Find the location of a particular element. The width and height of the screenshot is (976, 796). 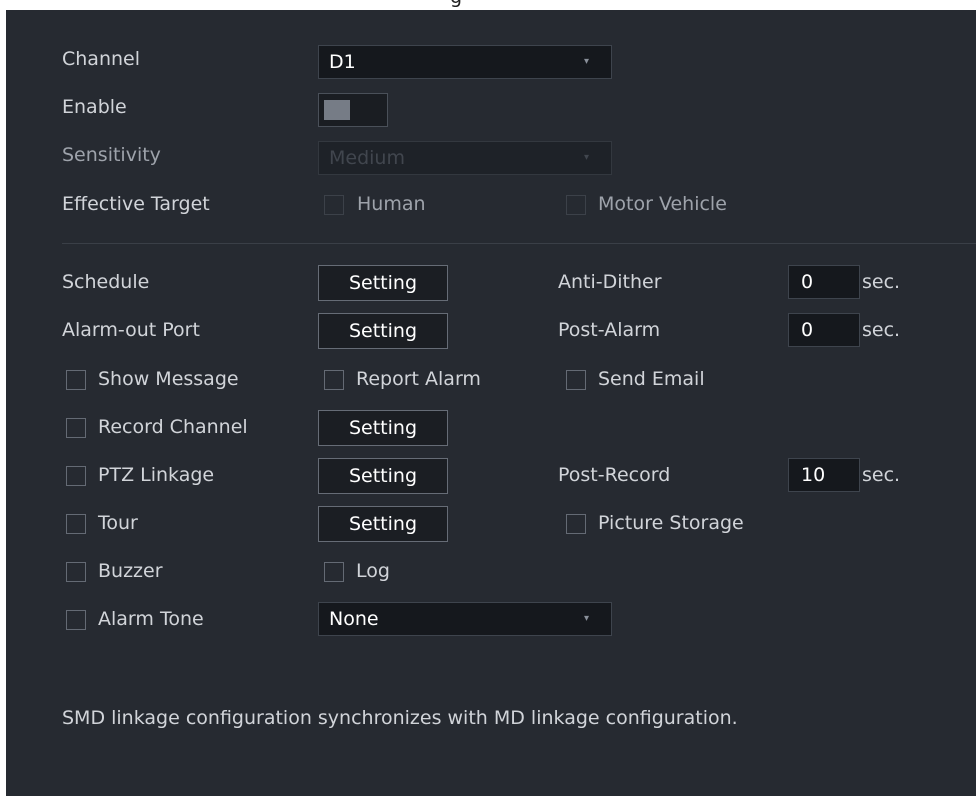

anti-dither-unit: sec. is located at coordinates (881, 282).